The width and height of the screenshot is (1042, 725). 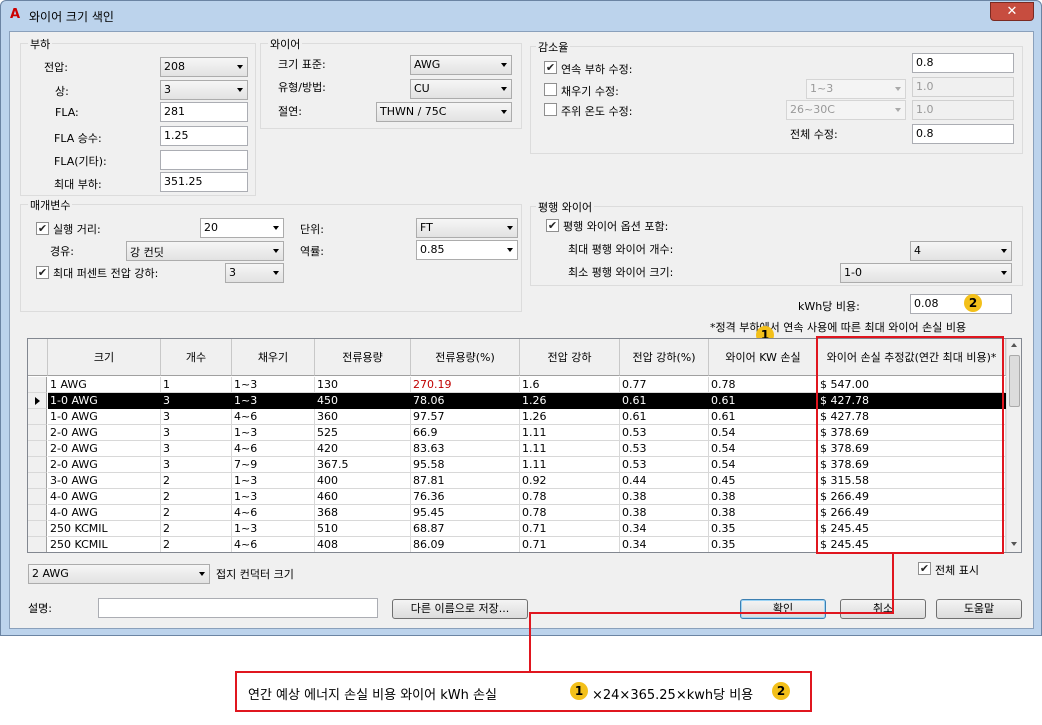 What do you see at coordinates (40, 44) in the screenshot?
I see `load-group-title: 부하` at bounding box center [40, 44].